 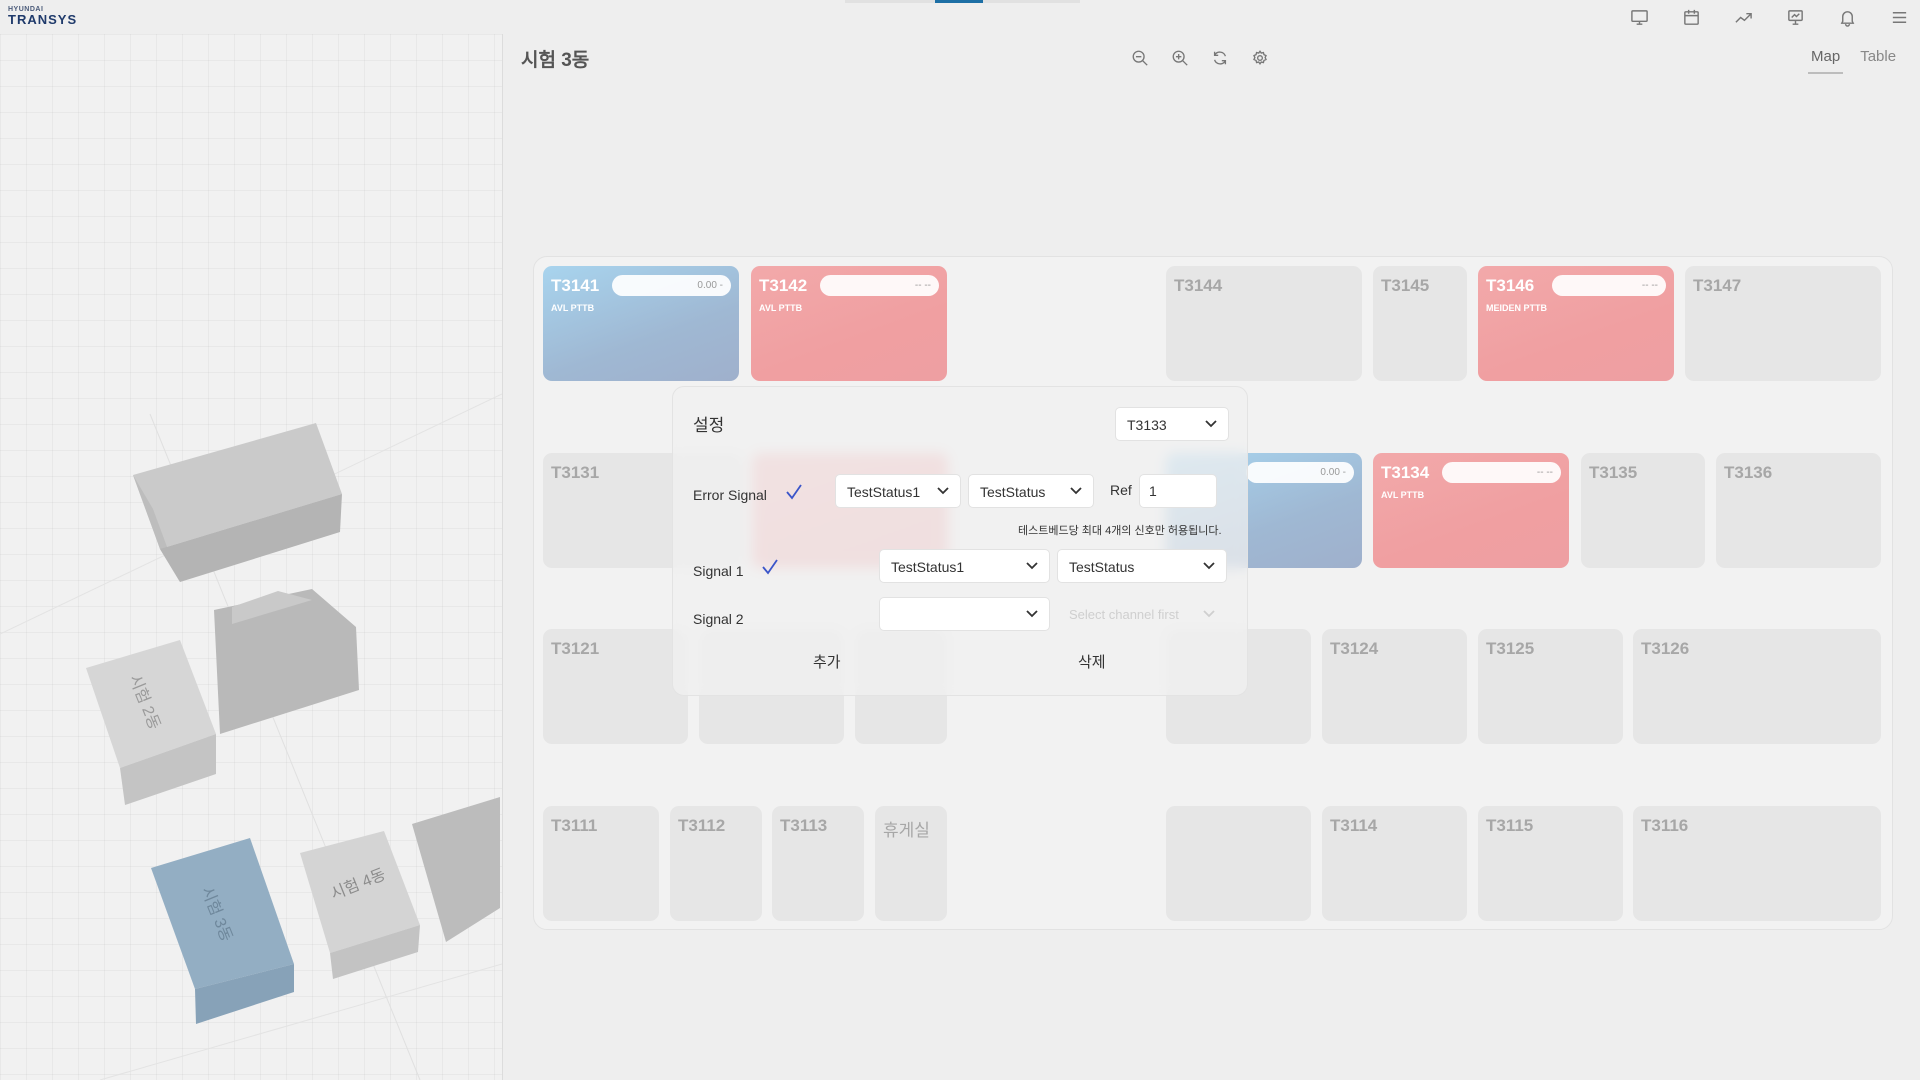 I want to click on page-title: 시험 3동, so click(x=555, y=60).